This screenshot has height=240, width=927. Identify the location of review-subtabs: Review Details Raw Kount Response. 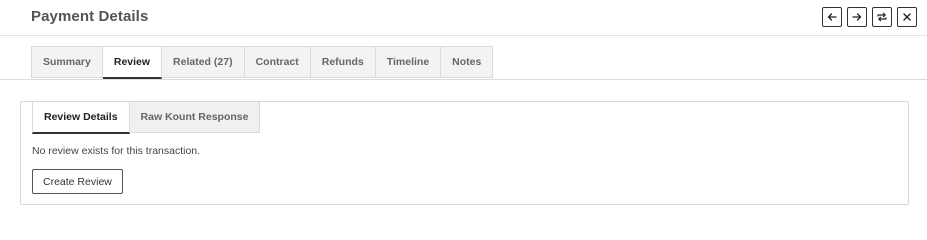
(146, 118).